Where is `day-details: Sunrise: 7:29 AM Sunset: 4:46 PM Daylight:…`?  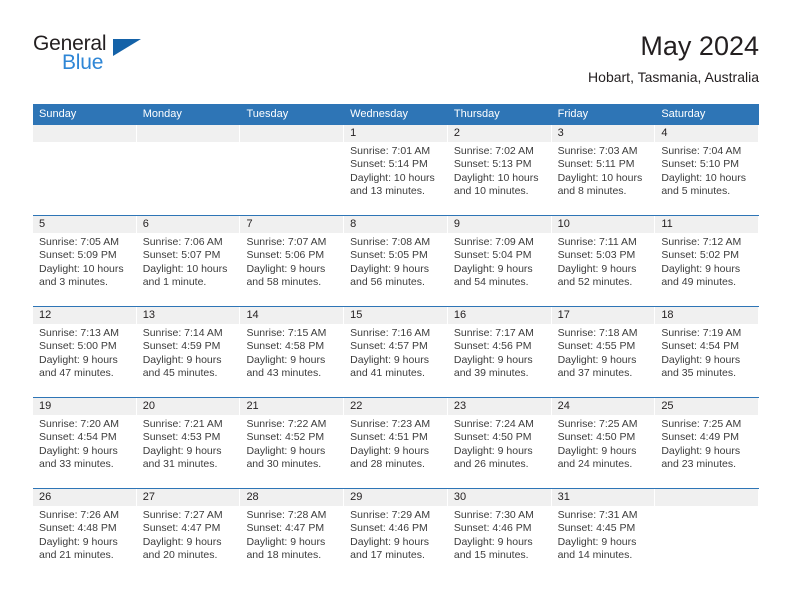 day-details: Sunrise: 7:29 AM Sunset: 4:46 PM Daylight:… is located at coordinates (396, 534).